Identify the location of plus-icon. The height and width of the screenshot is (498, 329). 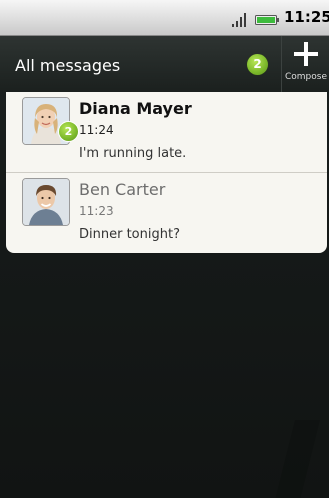
(306, 54).